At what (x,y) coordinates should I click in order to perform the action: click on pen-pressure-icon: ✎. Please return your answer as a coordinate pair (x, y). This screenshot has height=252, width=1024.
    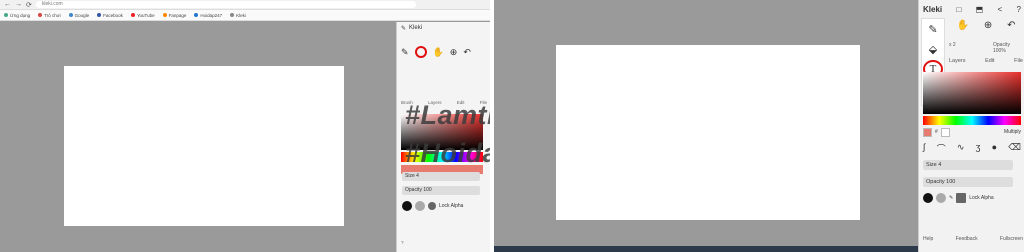
    Looking at the image, I should click on (951, 198).